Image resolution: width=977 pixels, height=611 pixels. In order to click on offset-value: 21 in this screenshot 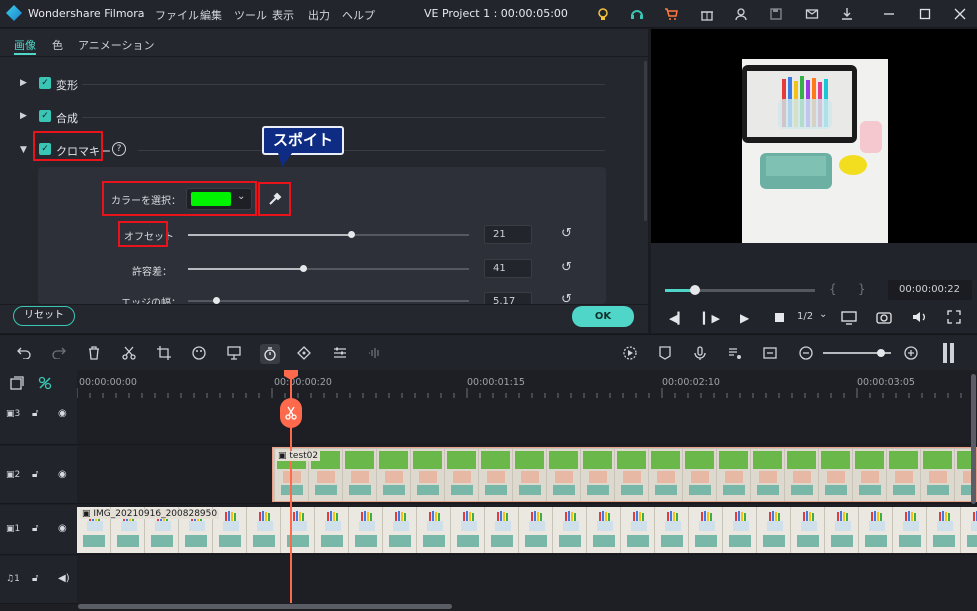, I will do `click(508, 234)`.